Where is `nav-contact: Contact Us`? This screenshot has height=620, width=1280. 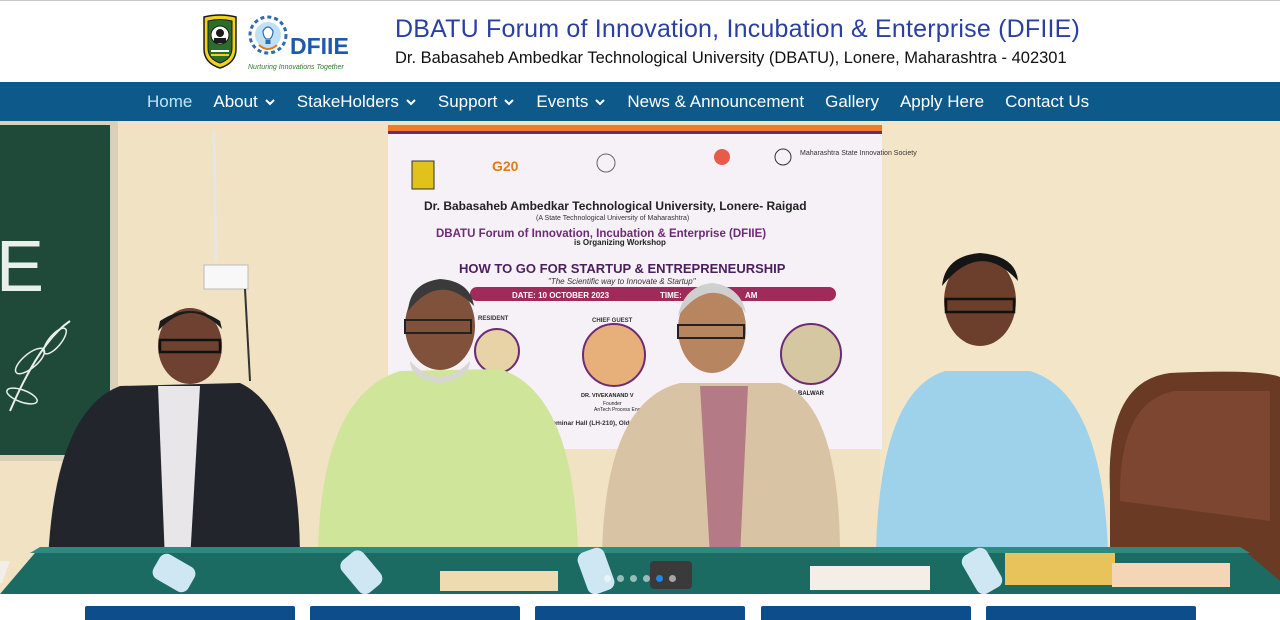
nav-contact: Contact Us is located at coordinates (1047, 102).